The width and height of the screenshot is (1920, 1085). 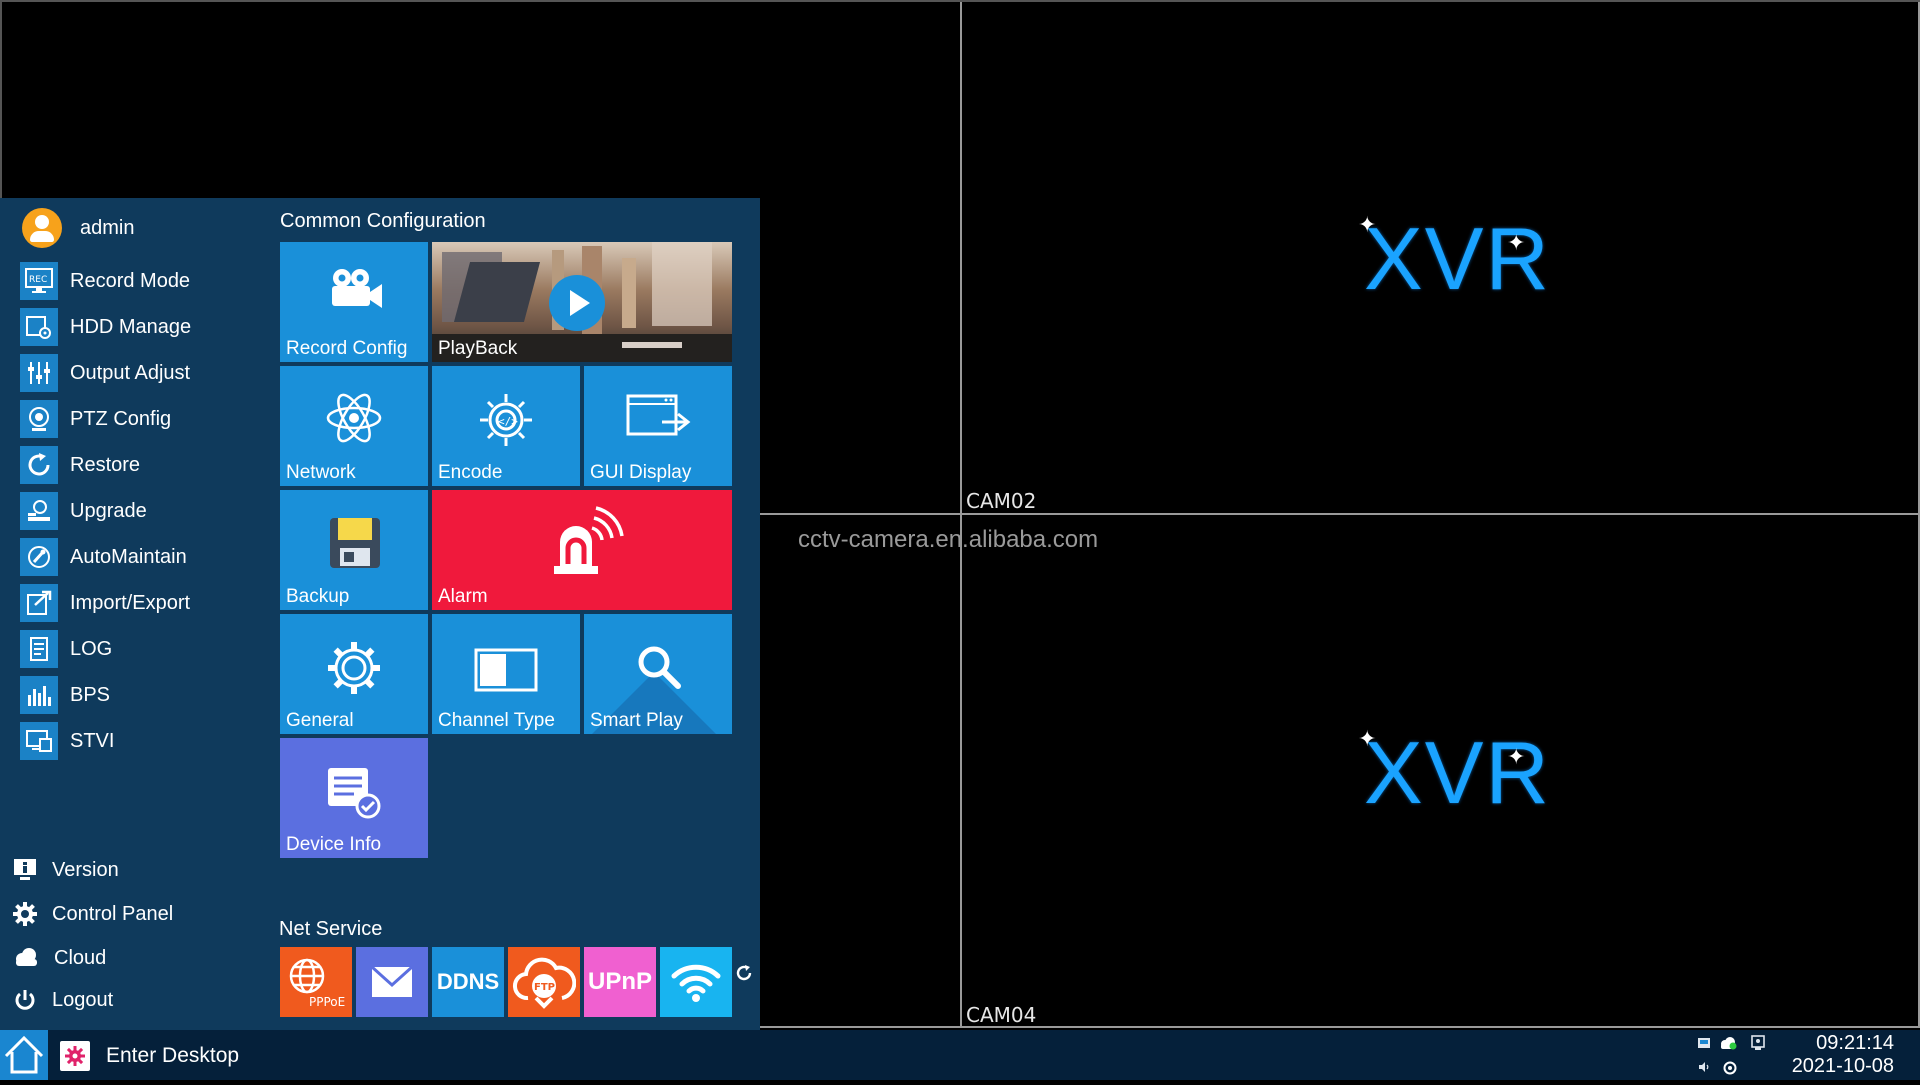 I want to click on restore-icon, so click(x=39, y=465).